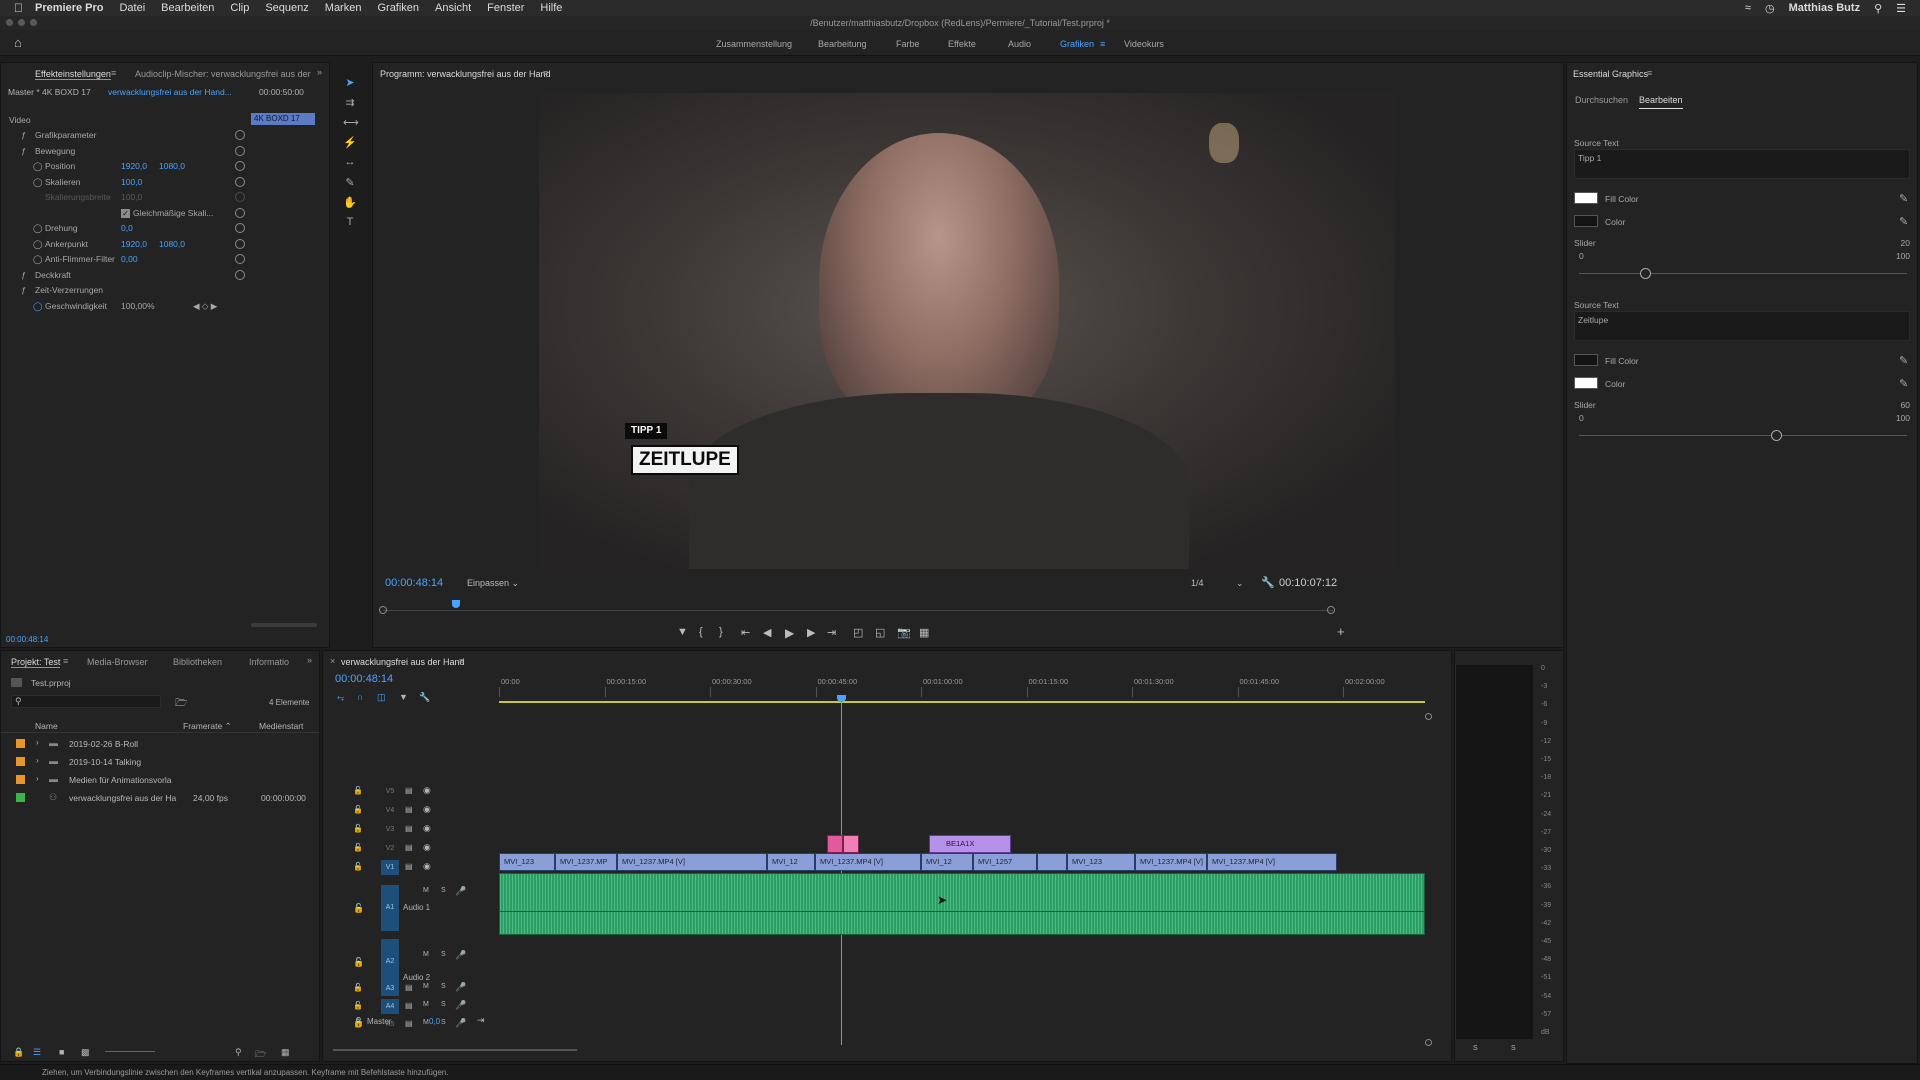  What do you see at coordinates (745, 632) in the screenshot?
I see `go-to-in-icon: ⇤` at bounding box center [745, 632].